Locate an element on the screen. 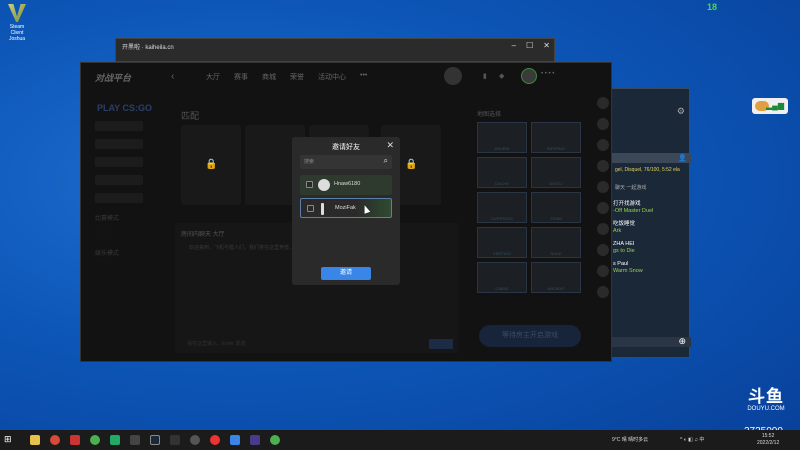 The width and height of the screenshot is (800, 450). tray-icons: ^ ◐ ◧ ♫ 中 is located at coordinates (692, 439).